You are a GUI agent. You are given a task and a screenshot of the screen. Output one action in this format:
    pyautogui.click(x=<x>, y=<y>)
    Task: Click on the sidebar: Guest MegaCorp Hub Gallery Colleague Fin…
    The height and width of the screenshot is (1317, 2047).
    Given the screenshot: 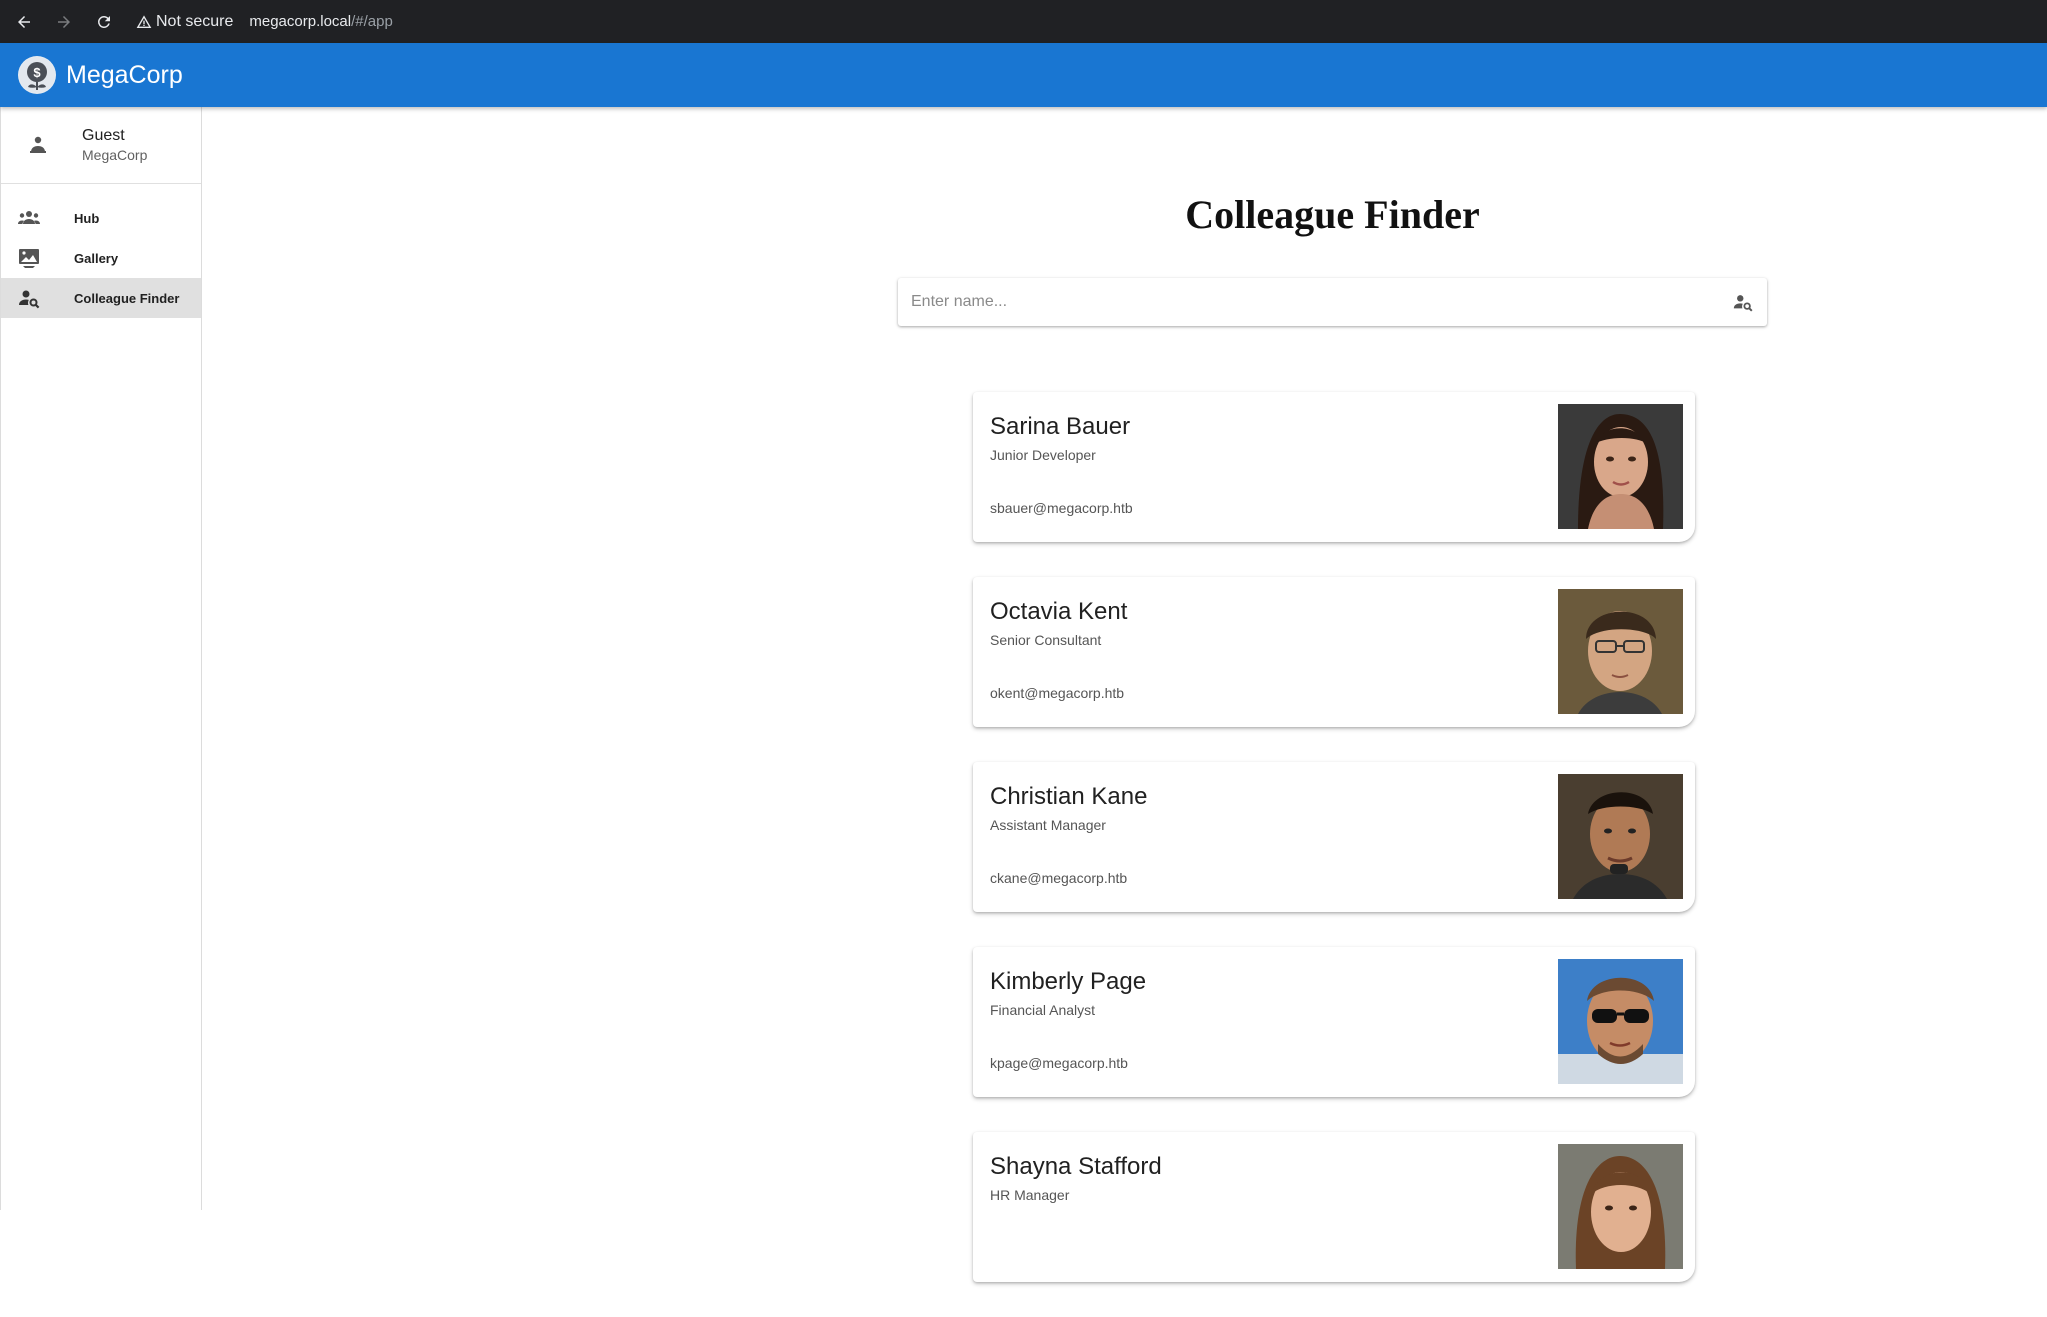 What is the action you would take?
    pyautogui.click(x=101, y=658)
    